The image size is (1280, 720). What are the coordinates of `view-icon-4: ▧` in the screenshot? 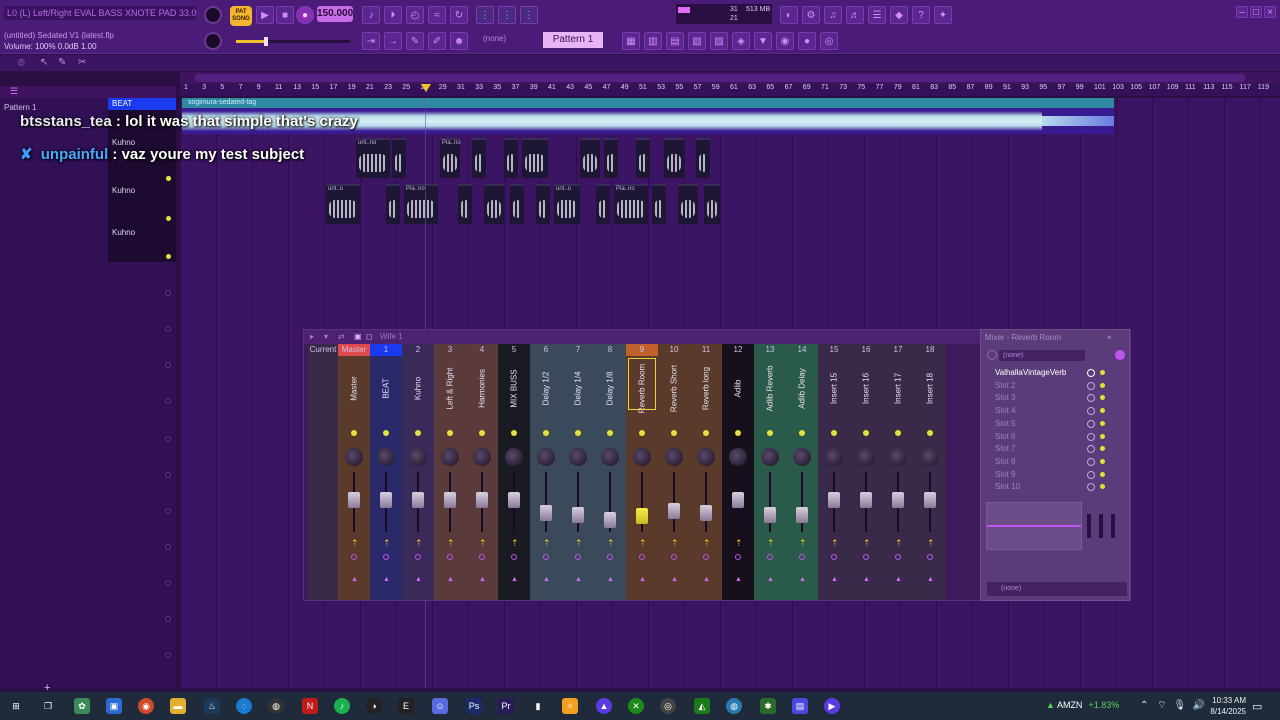 It's located at (697, 41).